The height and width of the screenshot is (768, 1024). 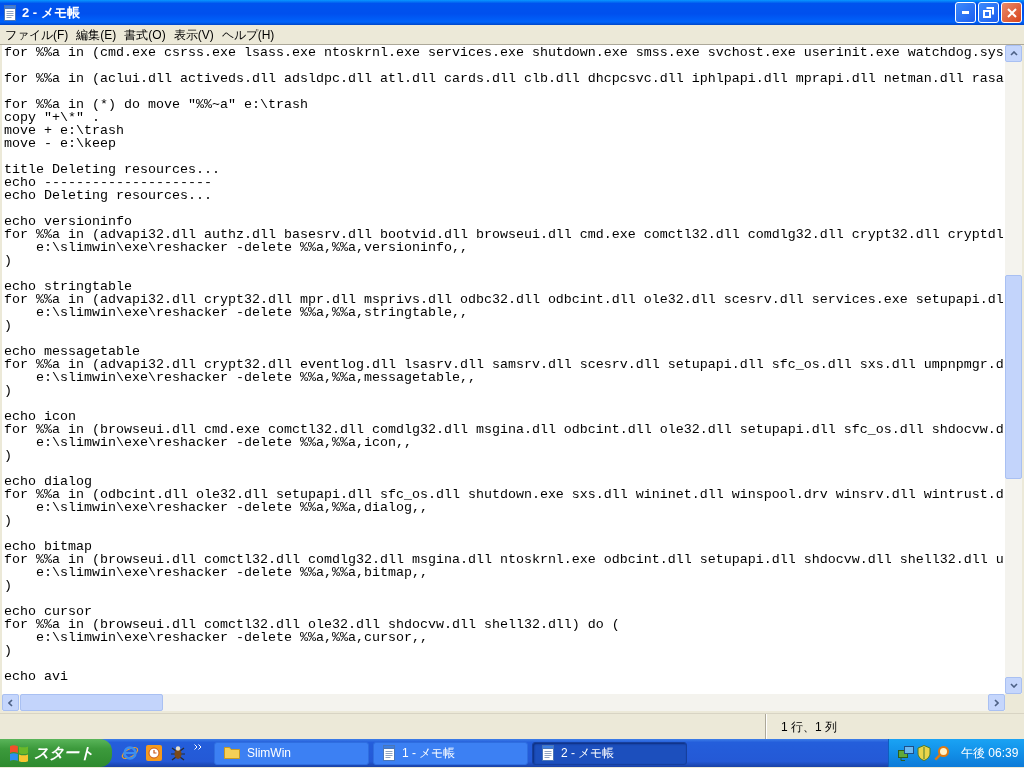 What do you see at coordinates (68, 286) in the screenshot?
I see `text-line: echo stringtable` at bounding box center [68, 286].